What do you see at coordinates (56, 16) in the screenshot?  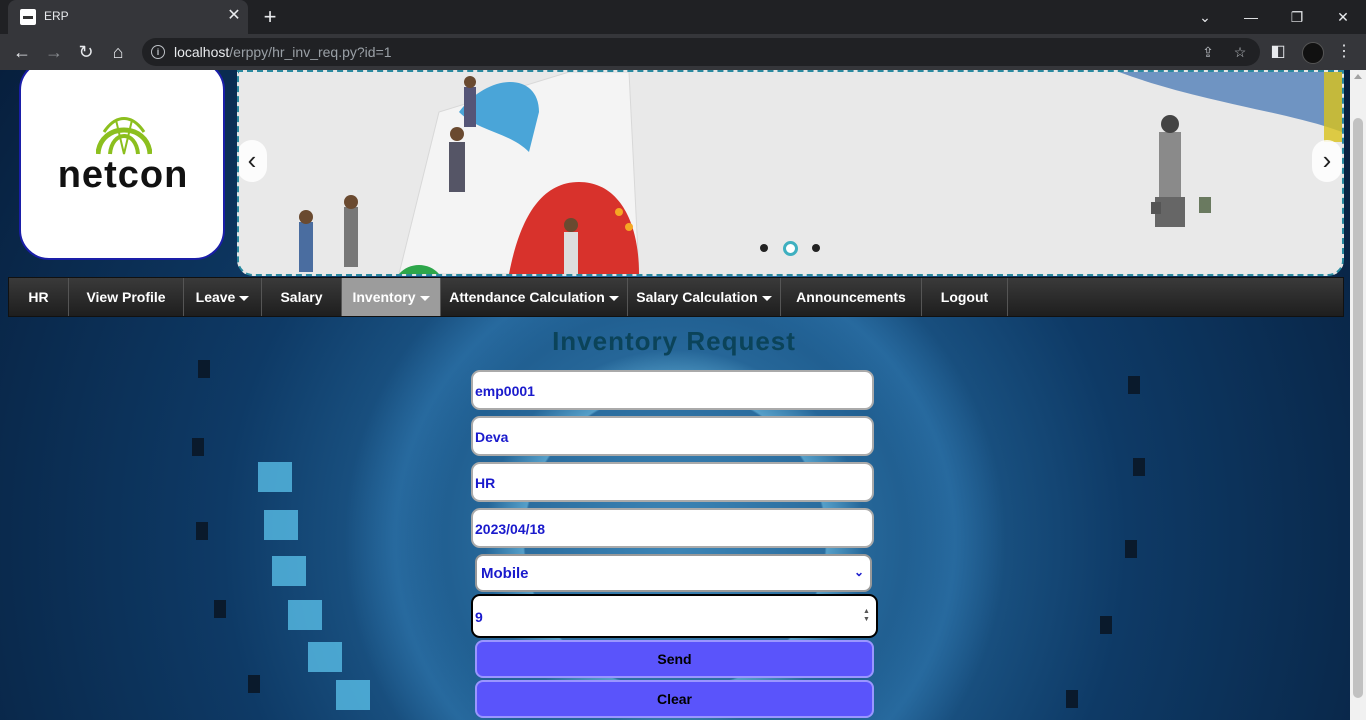 I see `tab-title: ERP` at bounding box center [56, 16].